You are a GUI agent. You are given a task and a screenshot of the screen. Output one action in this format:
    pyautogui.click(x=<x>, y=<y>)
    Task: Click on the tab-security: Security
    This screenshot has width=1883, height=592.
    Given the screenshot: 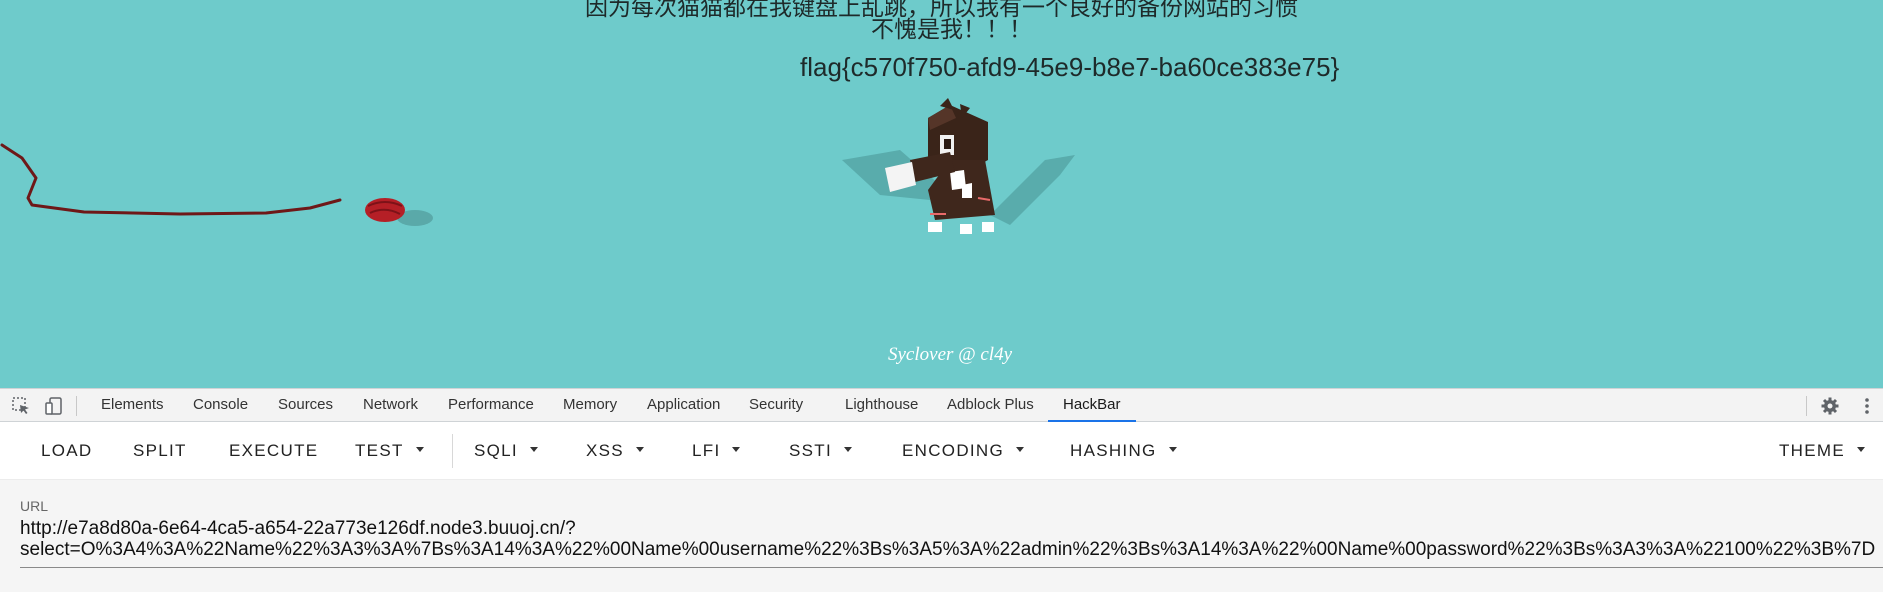 What is the action you would take?
    pyautogui.click(x=776, y=405)
    